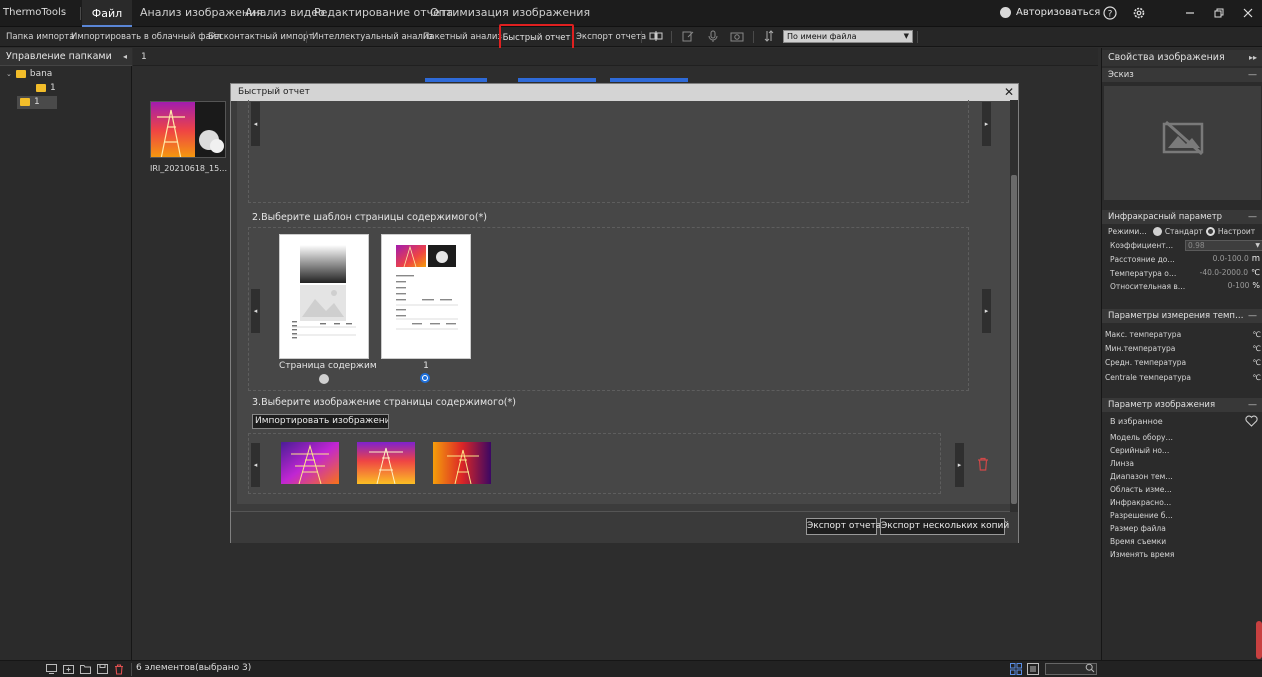  What do you see at coordinates (1016, 669) in the screenshot?
I see `grid-view-icon` at bounding box center [1016, 669].